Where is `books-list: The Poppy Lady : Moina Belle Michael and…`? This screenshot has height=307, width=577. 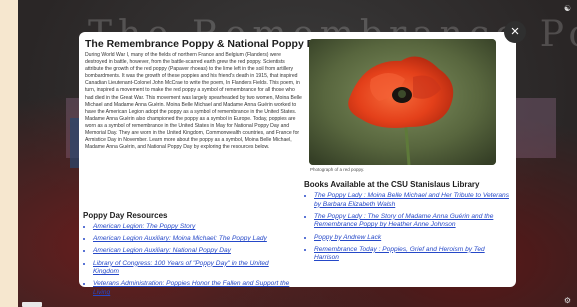
books-list: The Poppy Lady : Moina Belle Michael and… is located at coordinates (406, 227).